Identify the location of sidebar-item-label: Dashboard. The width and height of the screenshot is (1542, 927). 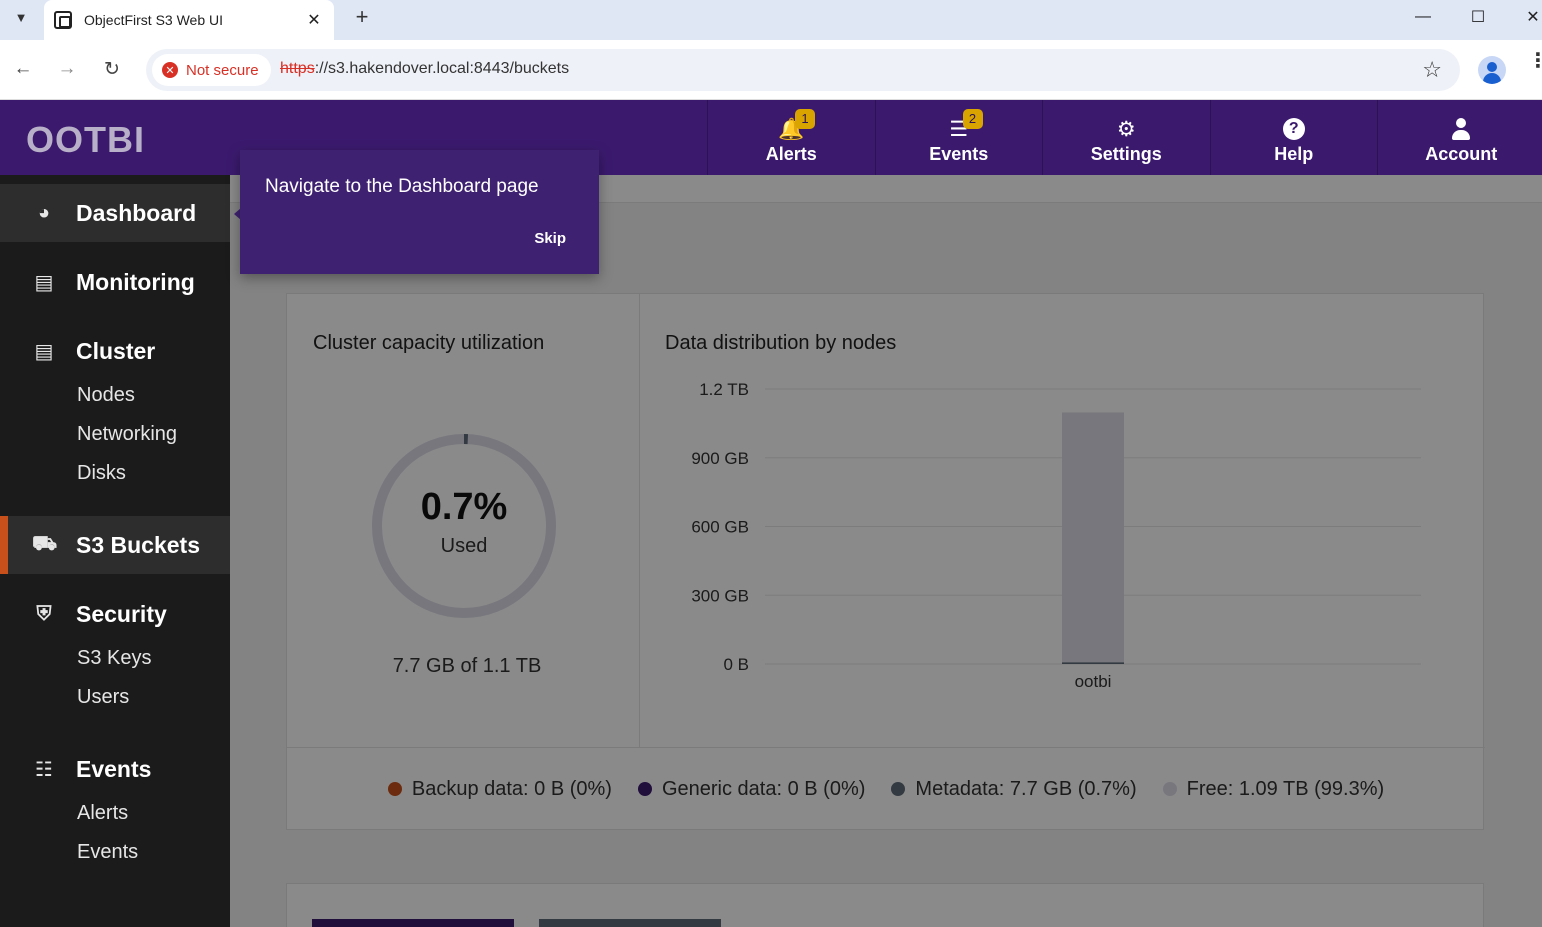
(136, 212).